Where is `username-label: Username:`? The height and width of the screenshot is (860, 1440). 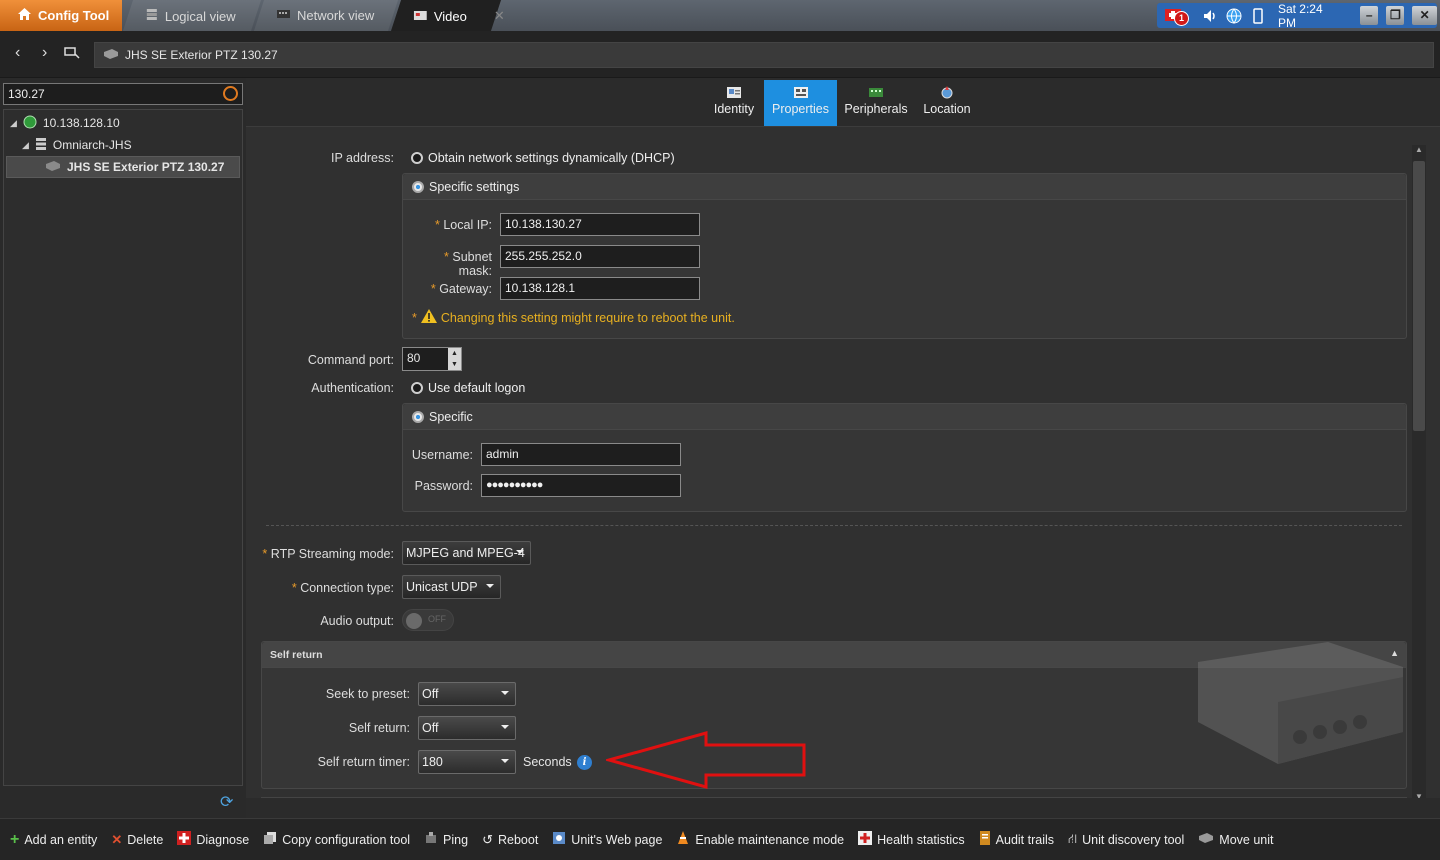 username-label: Username: is located at coordinates (442, 455).